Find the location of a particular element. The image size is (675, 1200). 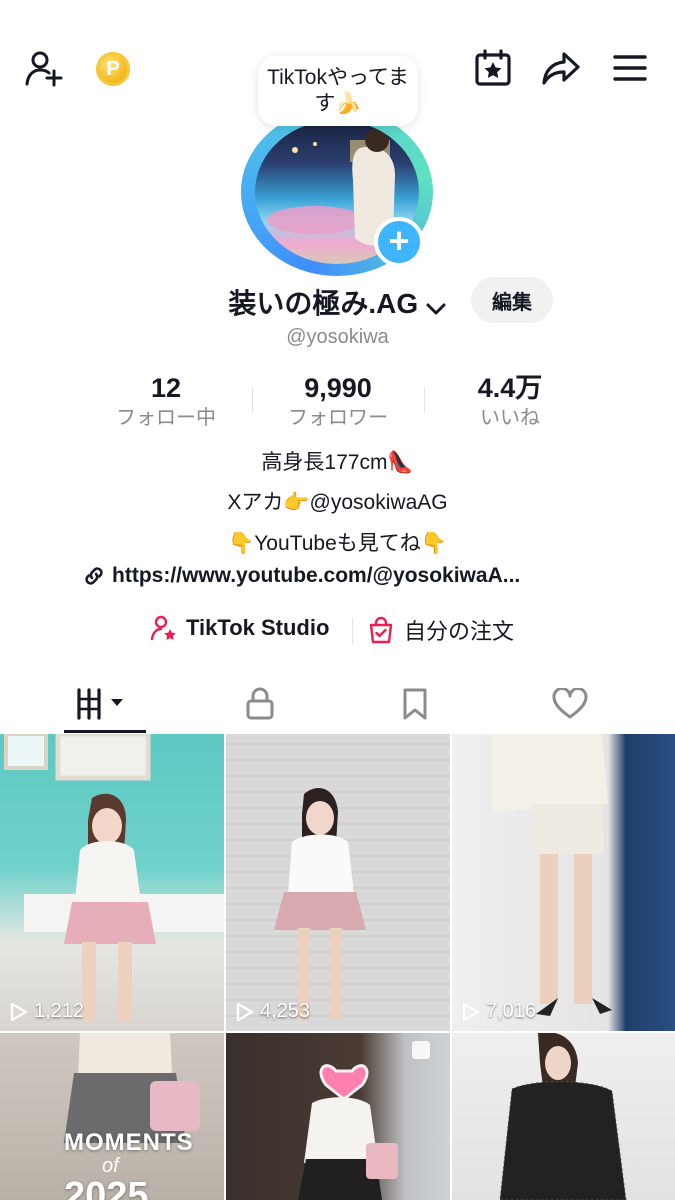

stat-likes: 4.4万 いいね is located at coordinates (510, 402).